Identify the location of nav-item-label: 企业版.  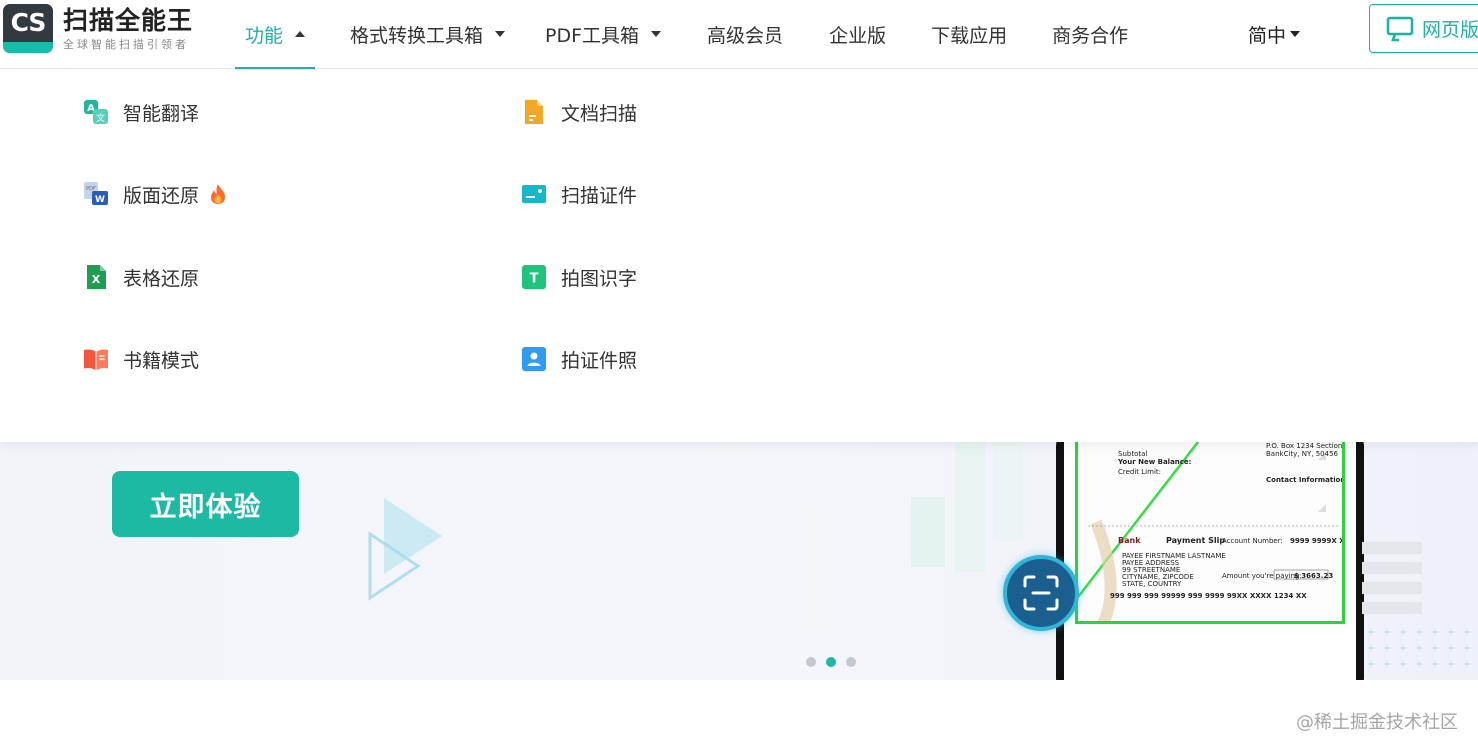
(858, 35).